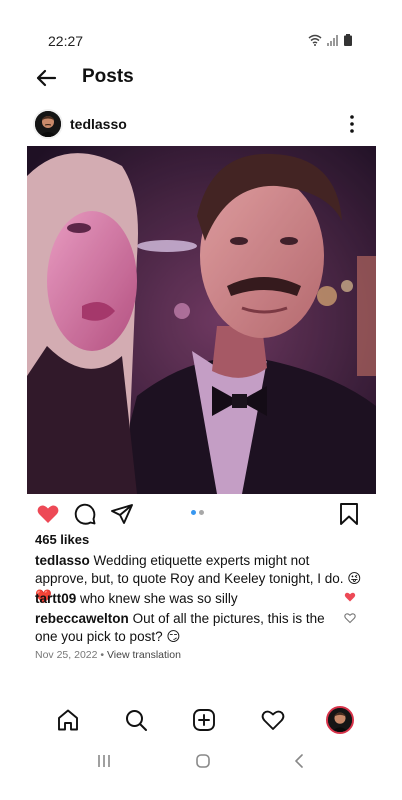  Describe the element at coordinates (55, 598) in the screenshot. I see `comment-username: tartt09` at that location.